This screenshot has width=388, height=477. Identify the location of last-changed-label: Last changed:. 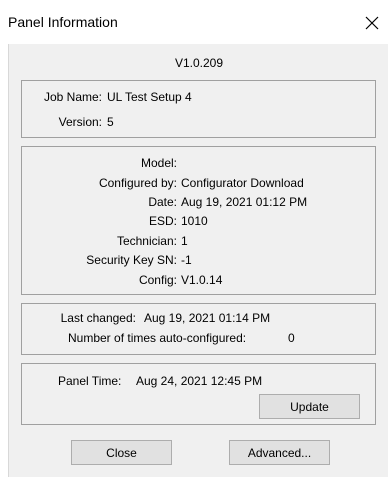
(98, 318).